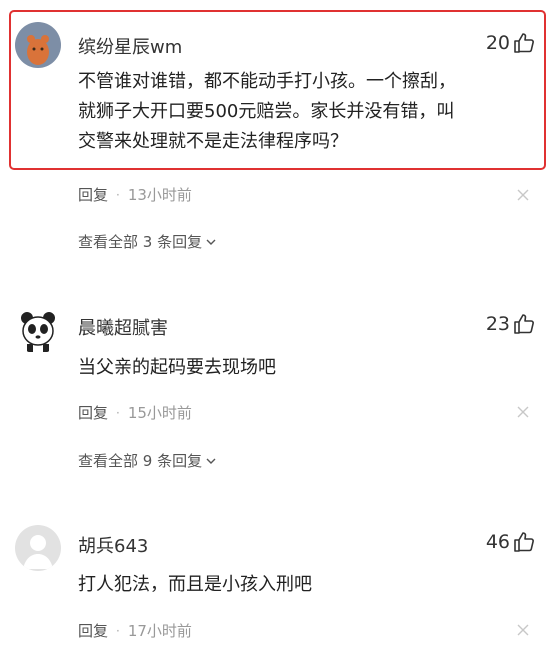 Image resolution: width=560 pixels, height=666 pixels. What do you see at coordinates (195, 584) in the screenshot?
I see `comment-text-line: 打人犯法，而且是小孩入刑吧` at bounding box center [195, 584].